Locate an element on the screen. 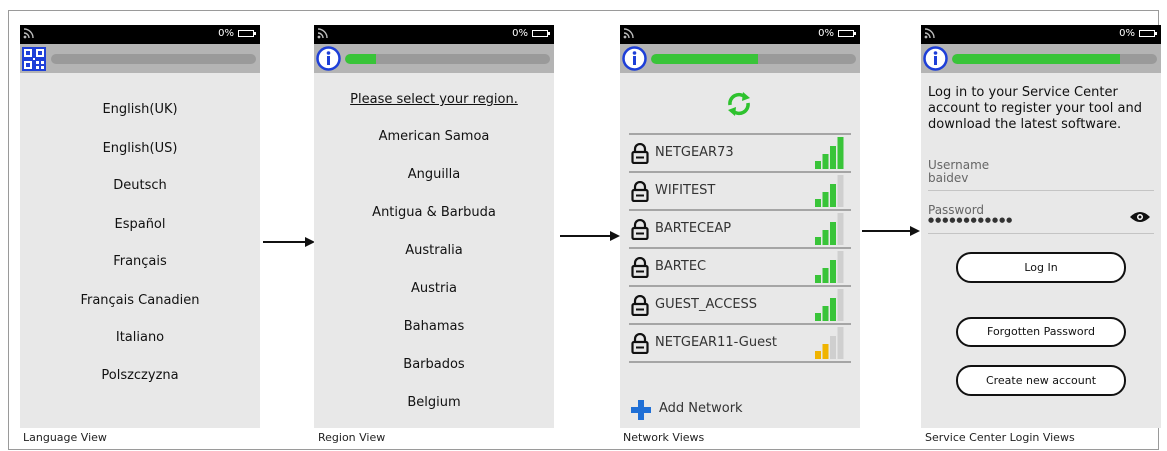 The width and height of the screenshot is (1167, 451). language-item: English(UK) is located at coordinates (140, 109).